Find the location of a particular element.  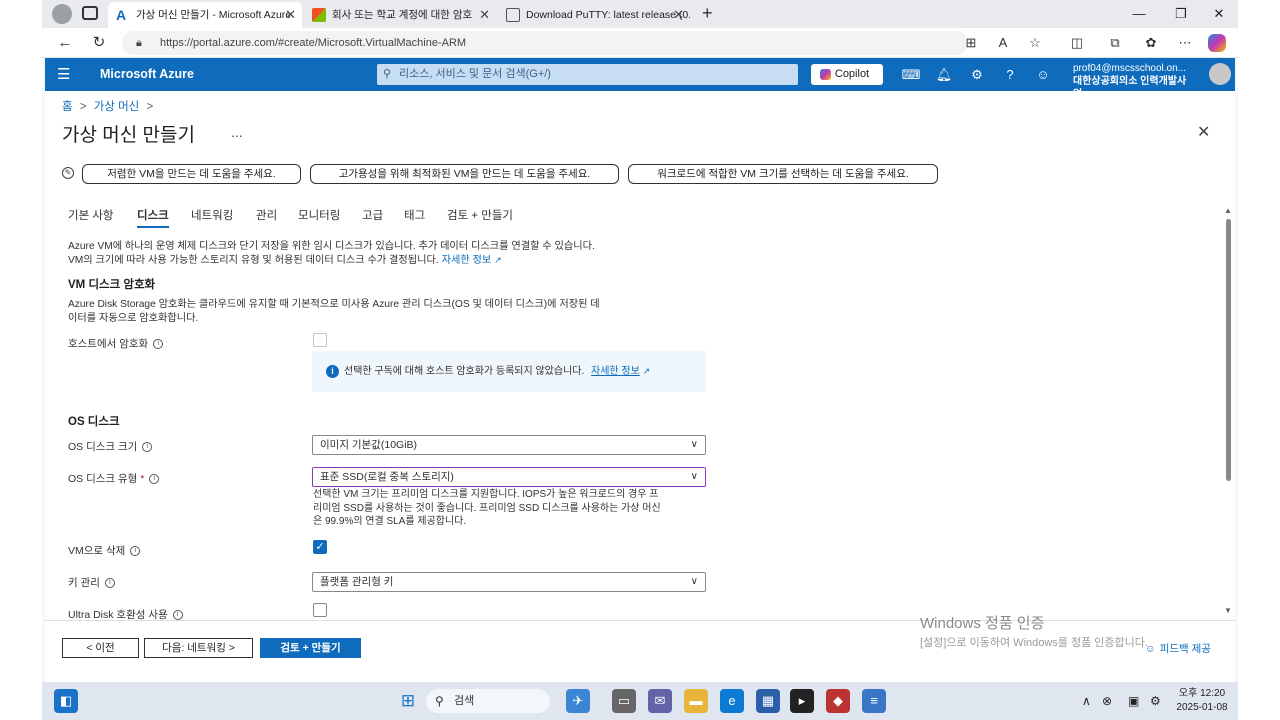

more-menu-icon: ⋯ is located at coordinates (1185, 43).